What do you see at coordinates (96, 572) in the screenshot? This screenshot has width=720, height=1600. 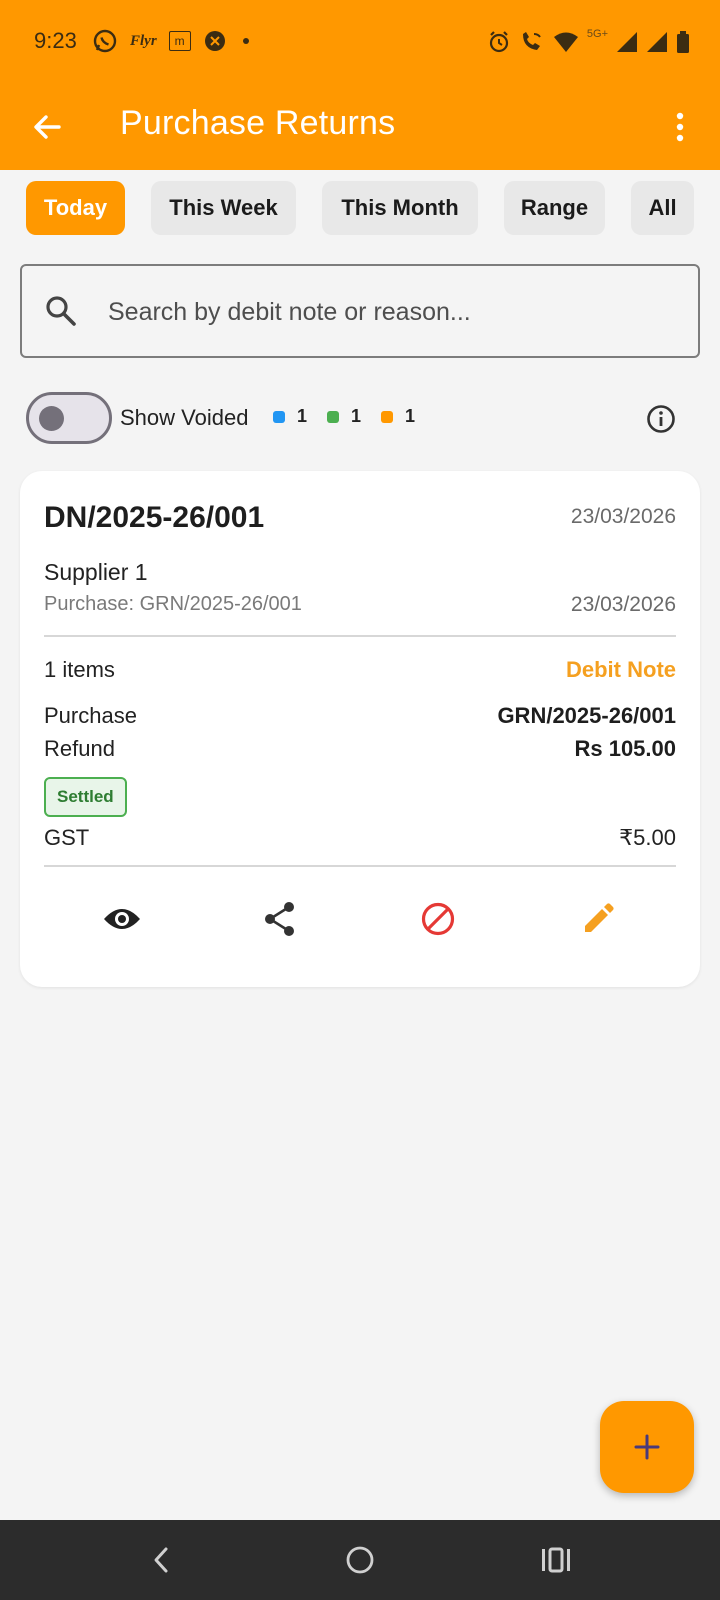 I see `supplier-name: Supplier 1` at bounding box center [96, 572].